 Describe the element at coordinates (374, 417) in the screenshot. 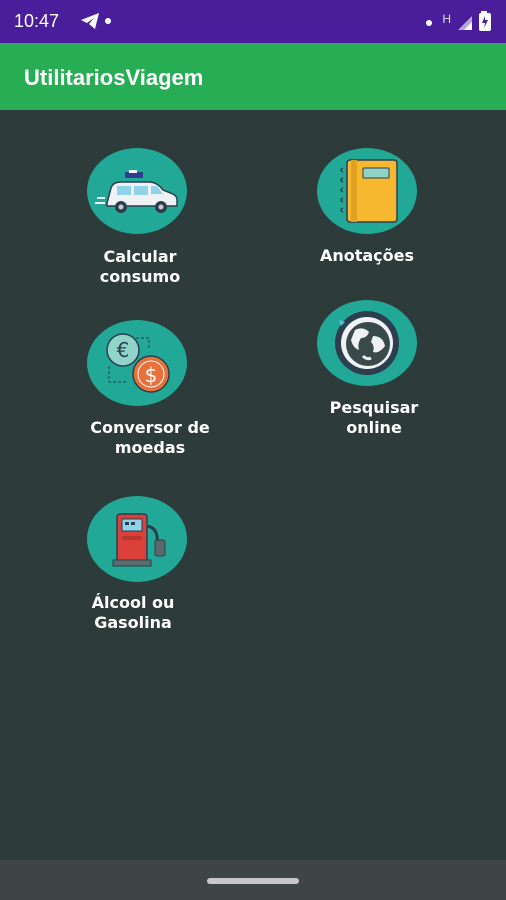

I see `pesquisar-online-label: Pesquisar online` at that location.